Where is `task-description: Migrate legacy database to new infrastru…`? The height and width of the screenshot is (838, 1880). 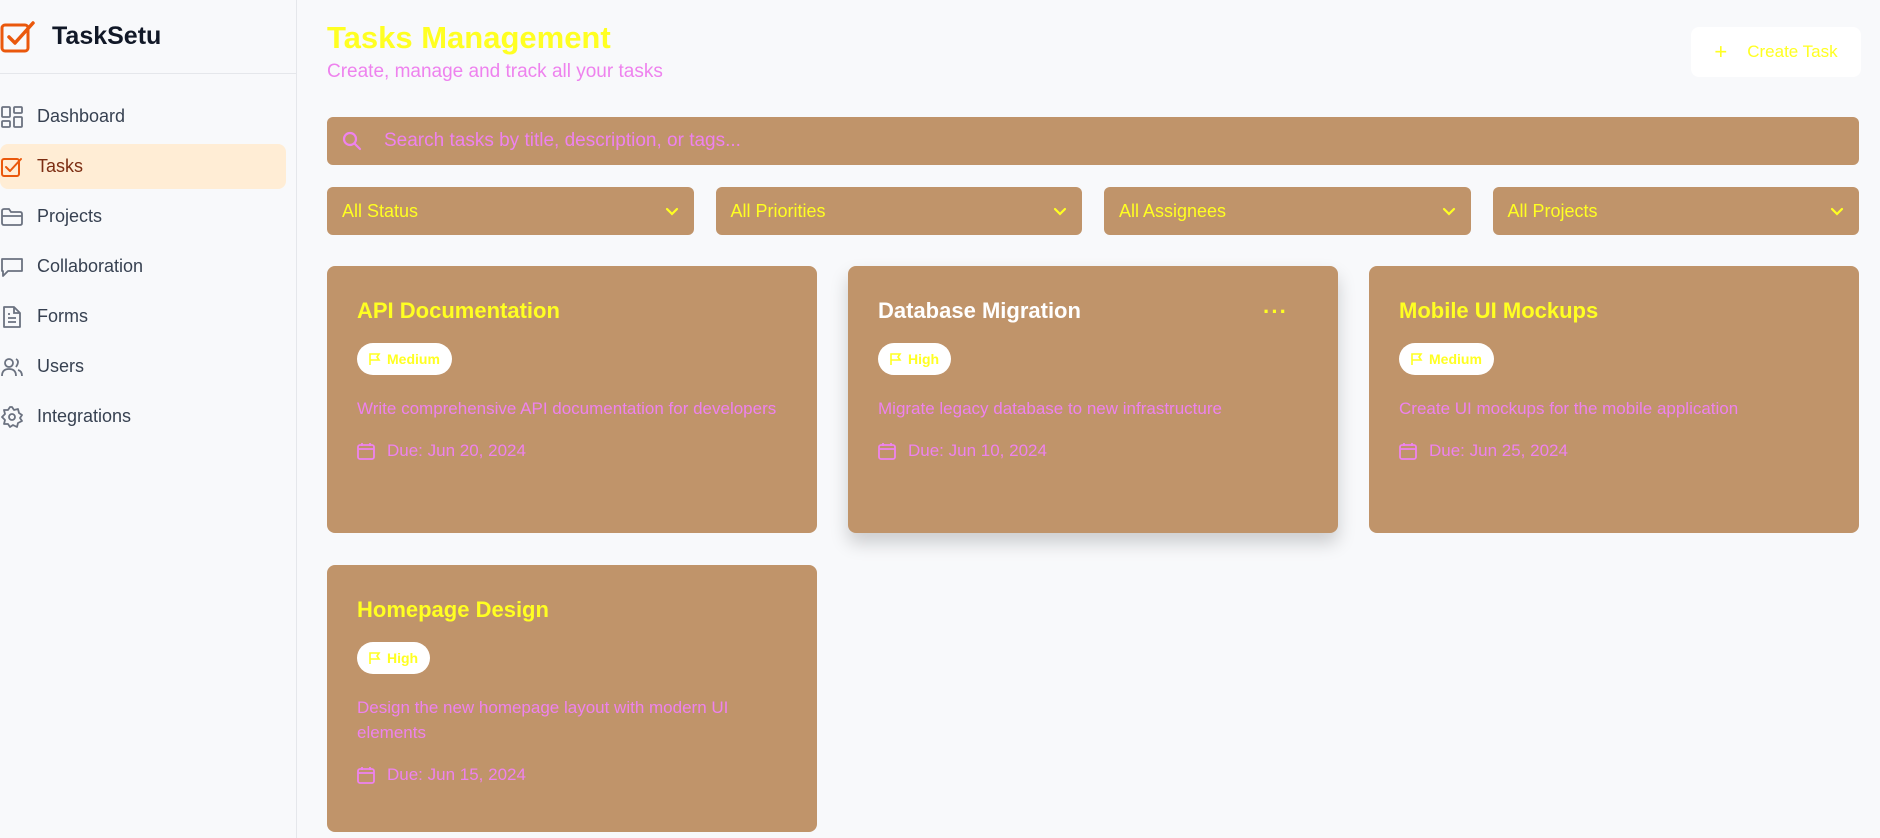
task-description: Migrate legacy database to new infrastru… is located at coordinates (1050, 408).